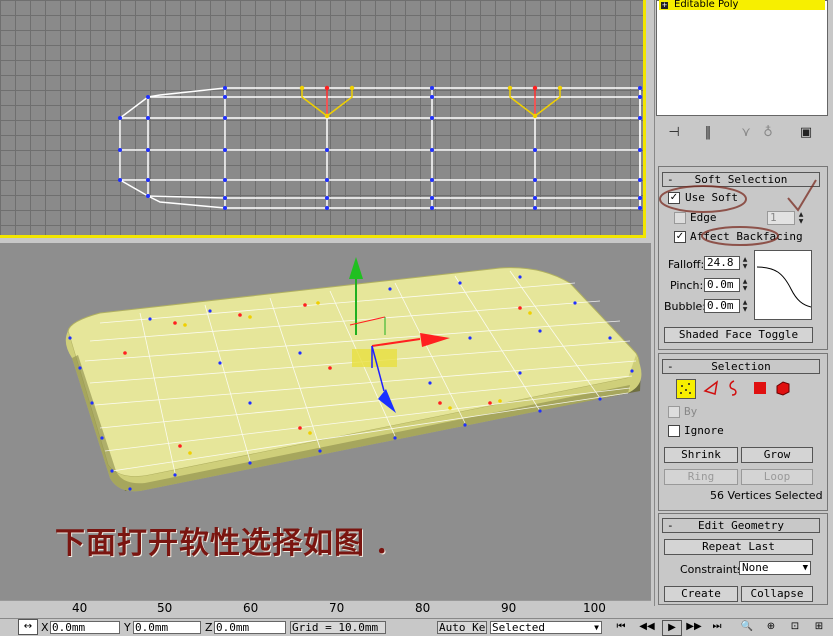 This screenshot has height=636, width=833. What do you see at coordinates (594, 608) in the screenshot?
I see `ruler-tick: 100` at bounding box center [594, 608].